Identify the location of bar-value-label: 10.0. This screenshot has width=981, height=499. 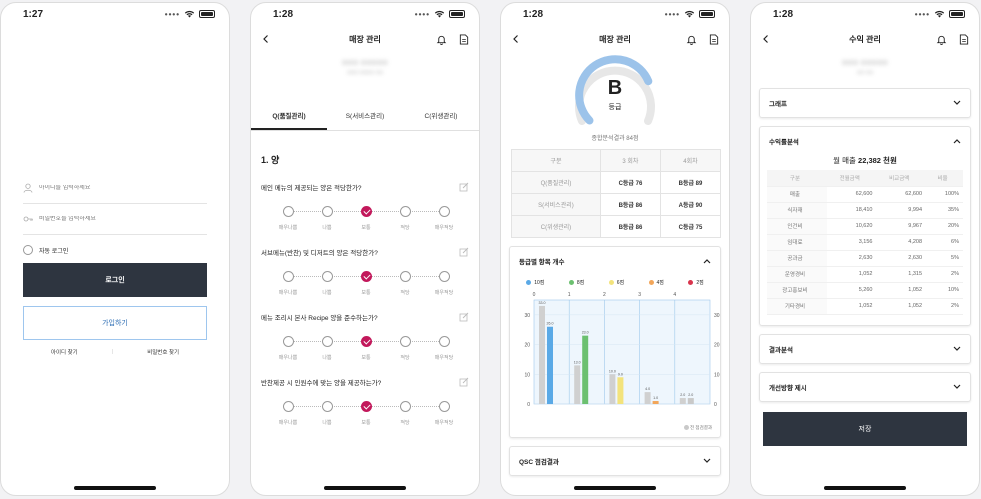
(612, 371).